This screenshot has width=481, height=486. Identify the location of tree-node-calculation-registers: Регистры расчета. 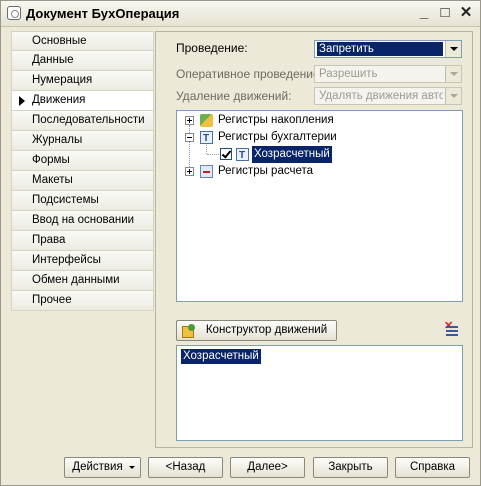
(319, 171).